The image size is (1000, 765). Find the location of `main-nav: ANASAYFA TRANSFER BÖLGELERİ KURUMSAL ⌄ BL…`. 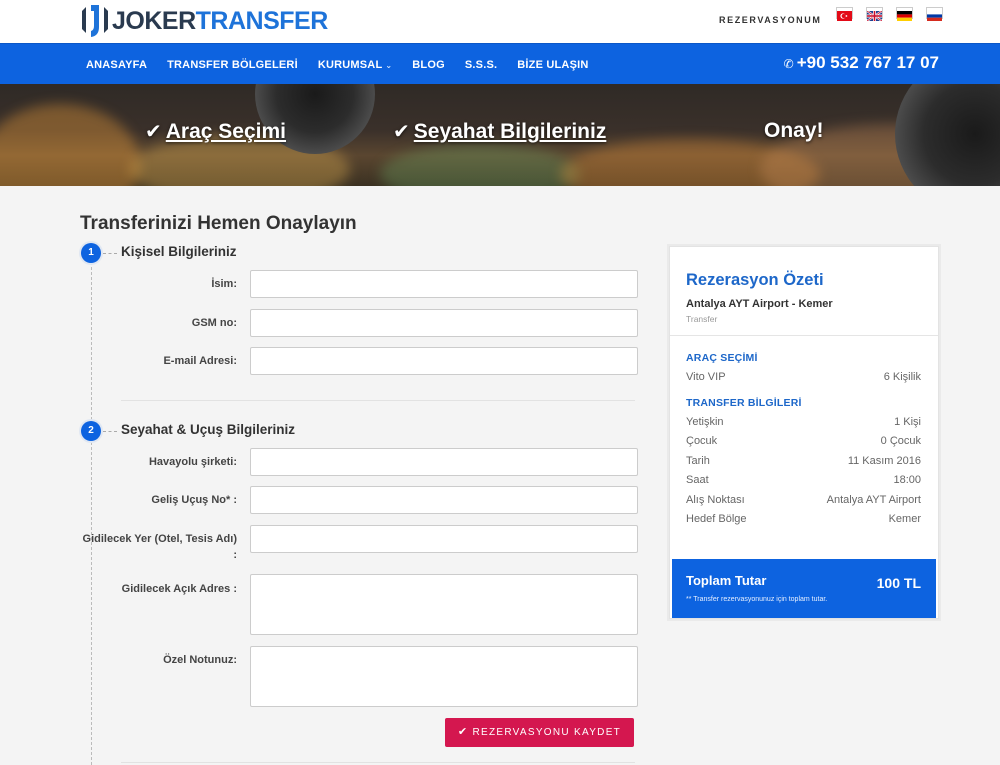

main-nav: ANASAYFA TRANSFER BÖLGELERİ KURUMSAL ⌄ BL… is located at coordinates (500, 63).